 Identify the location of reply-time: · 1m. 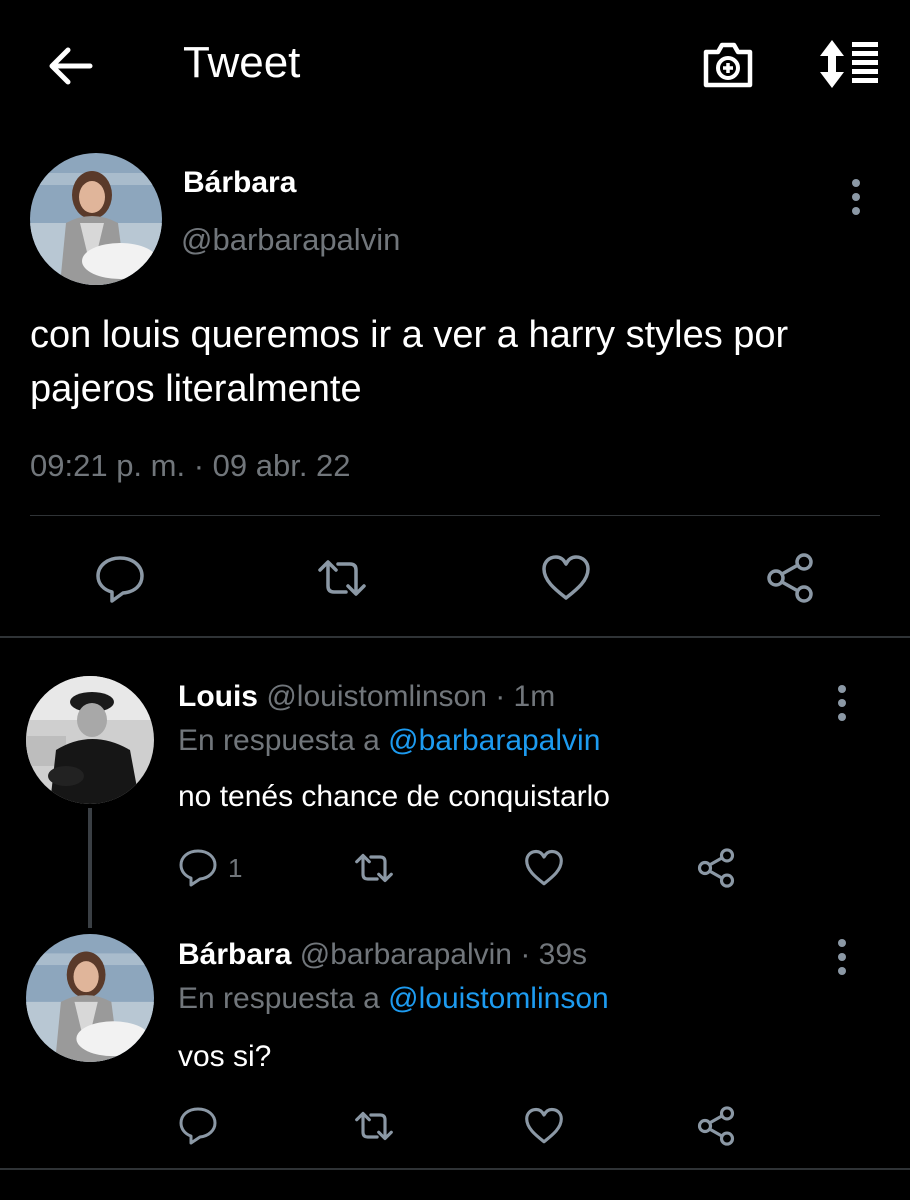
(525, 696).